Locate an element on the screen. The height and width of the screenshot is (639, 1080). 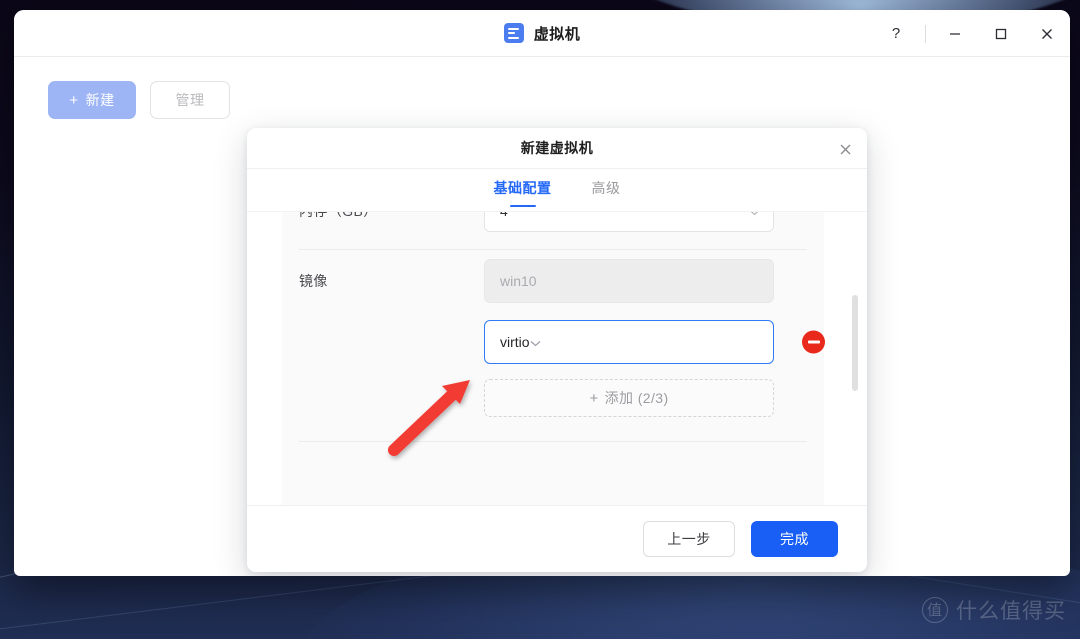
remove-driver-button is located at coordinates (813, 342).